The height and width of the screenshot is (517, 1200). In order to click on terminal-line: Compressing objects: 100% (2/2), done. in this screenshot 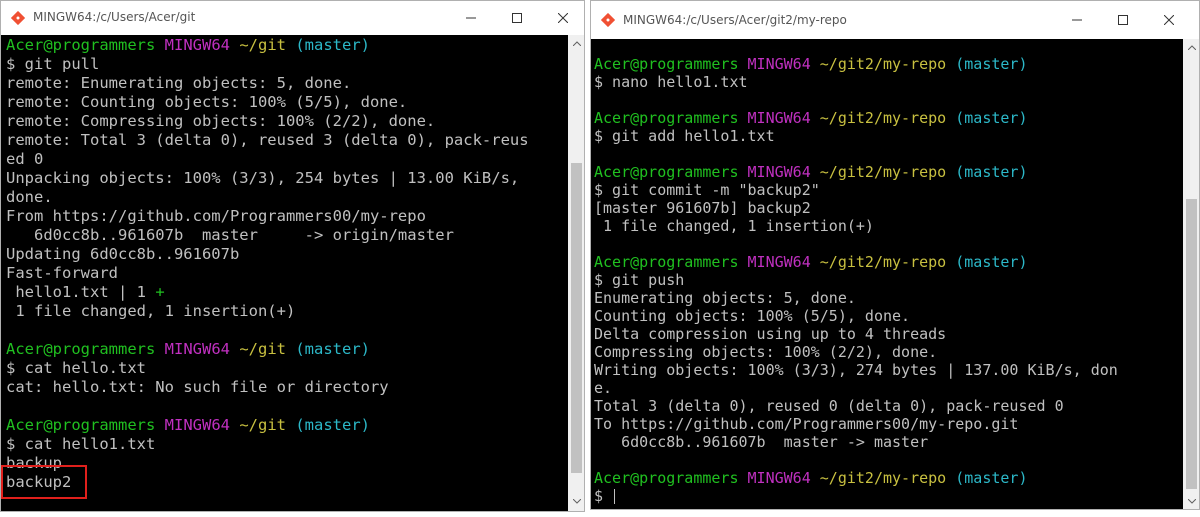, I will do `click(856, 352)`.